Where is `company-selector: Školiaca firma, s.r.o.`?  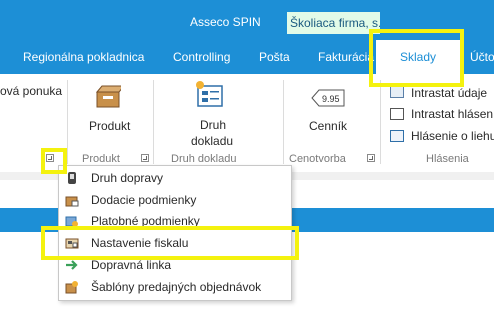 company-selector: Školiaca firma, s.r.o. is located at coordinates (333, 23).